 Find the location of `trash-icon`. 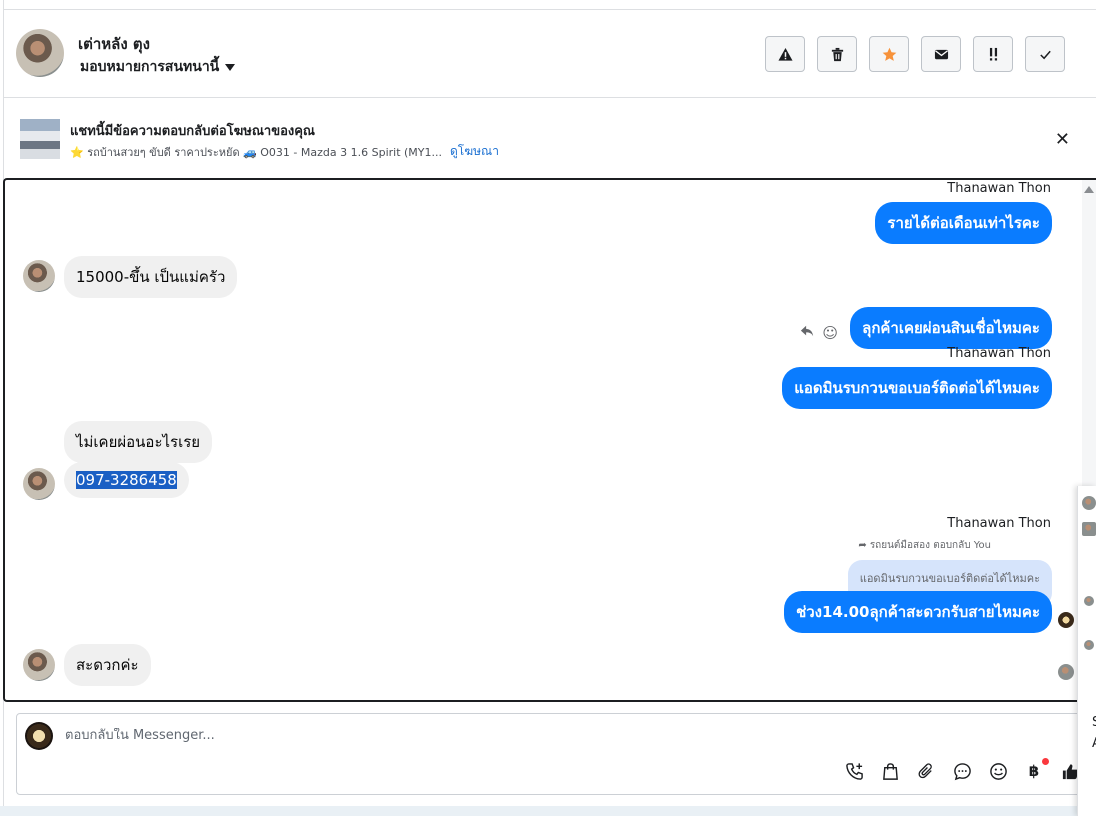

trash-icon is located at coordinates (837, 54).